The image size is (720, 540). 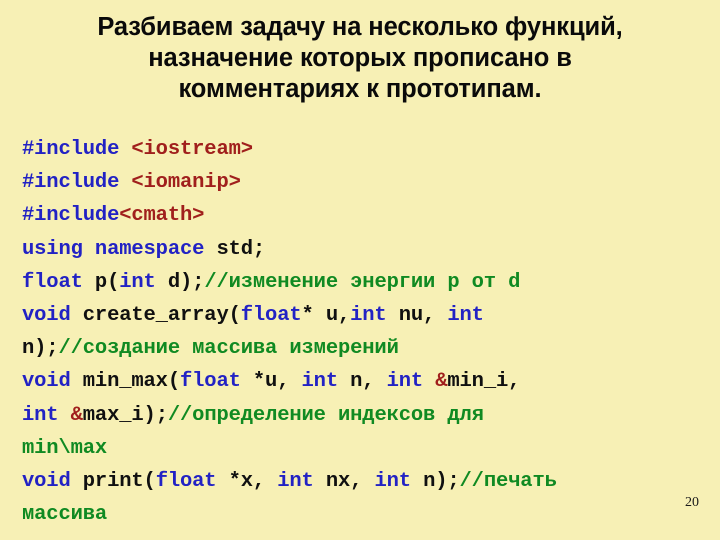 I want to click on code-token: * u,, so click(x=326, y=316).